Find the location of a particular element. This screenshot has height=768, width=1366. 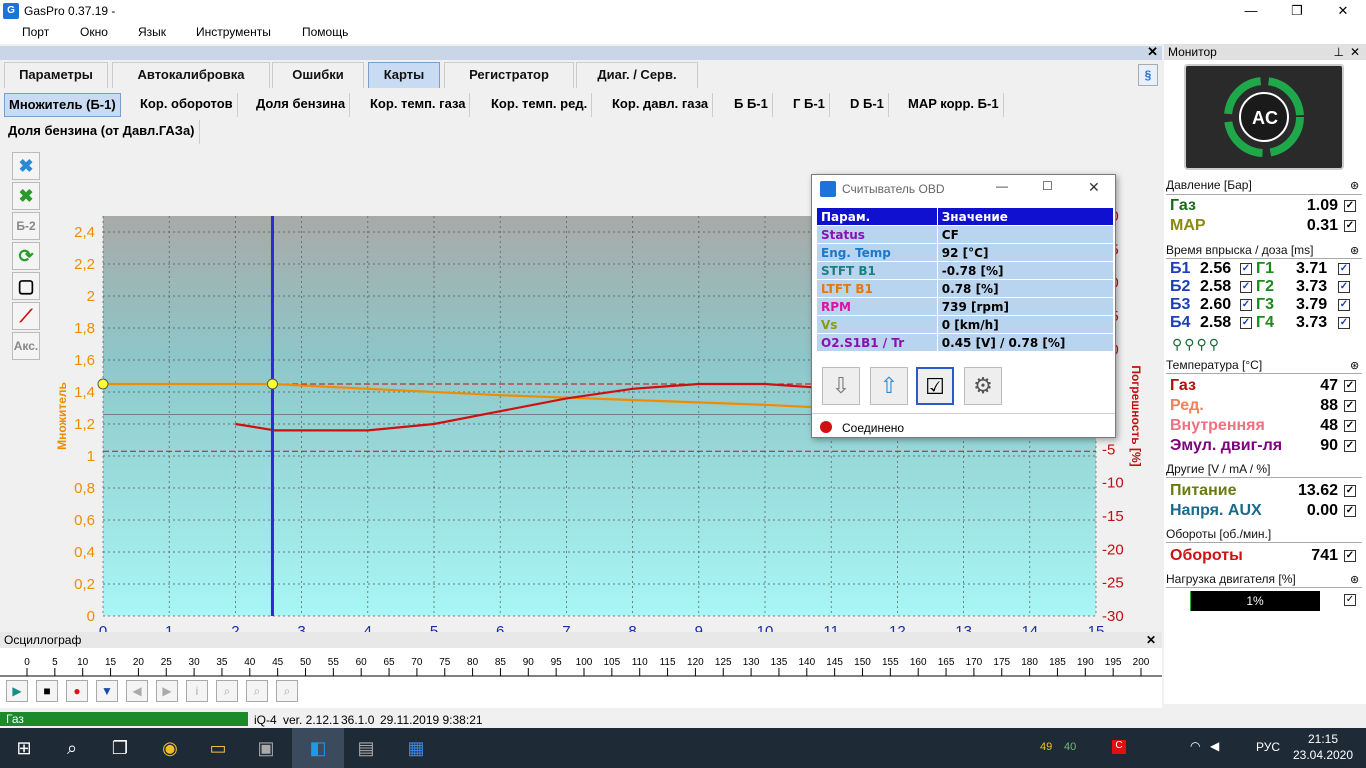

temp-label: Газ is located at coordinates (1183, 385).